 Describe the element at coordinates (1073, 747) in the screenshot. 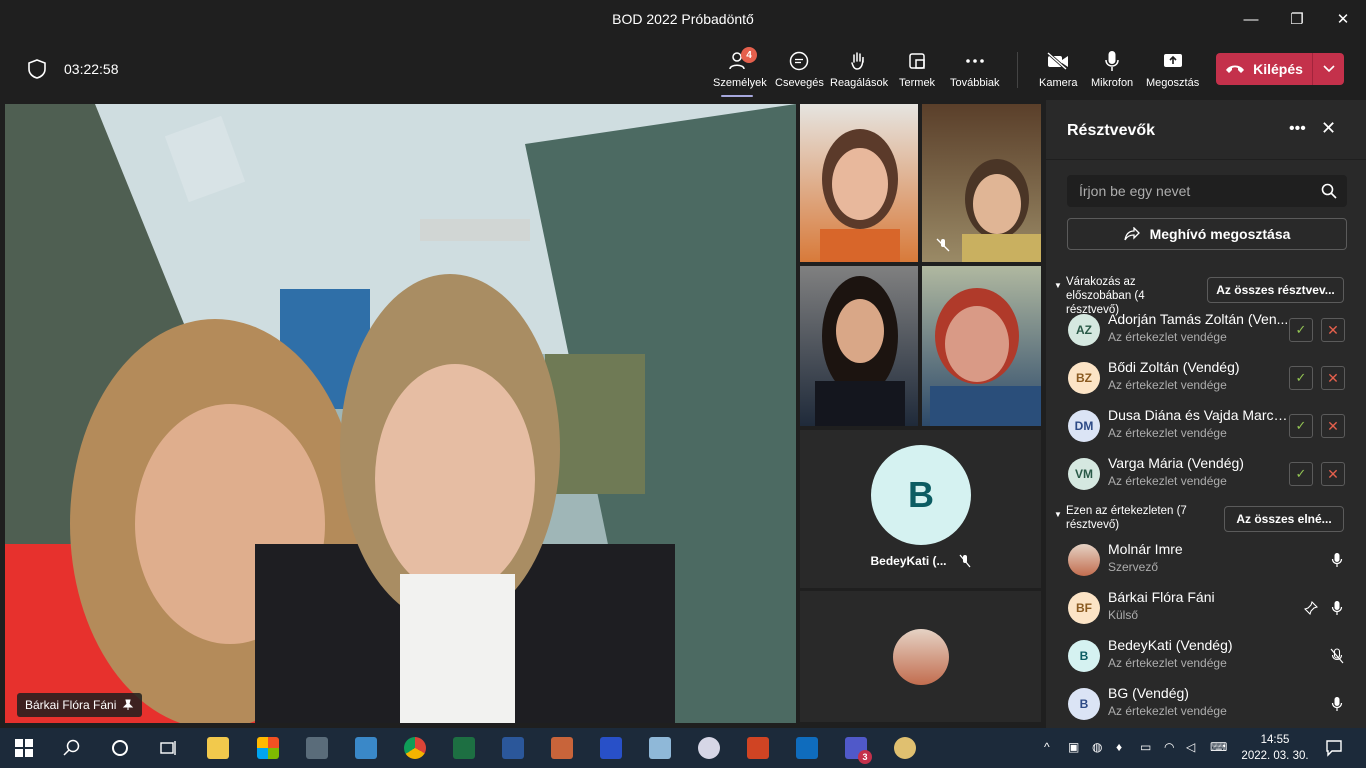

I see `device-icon: ▣` at that location.